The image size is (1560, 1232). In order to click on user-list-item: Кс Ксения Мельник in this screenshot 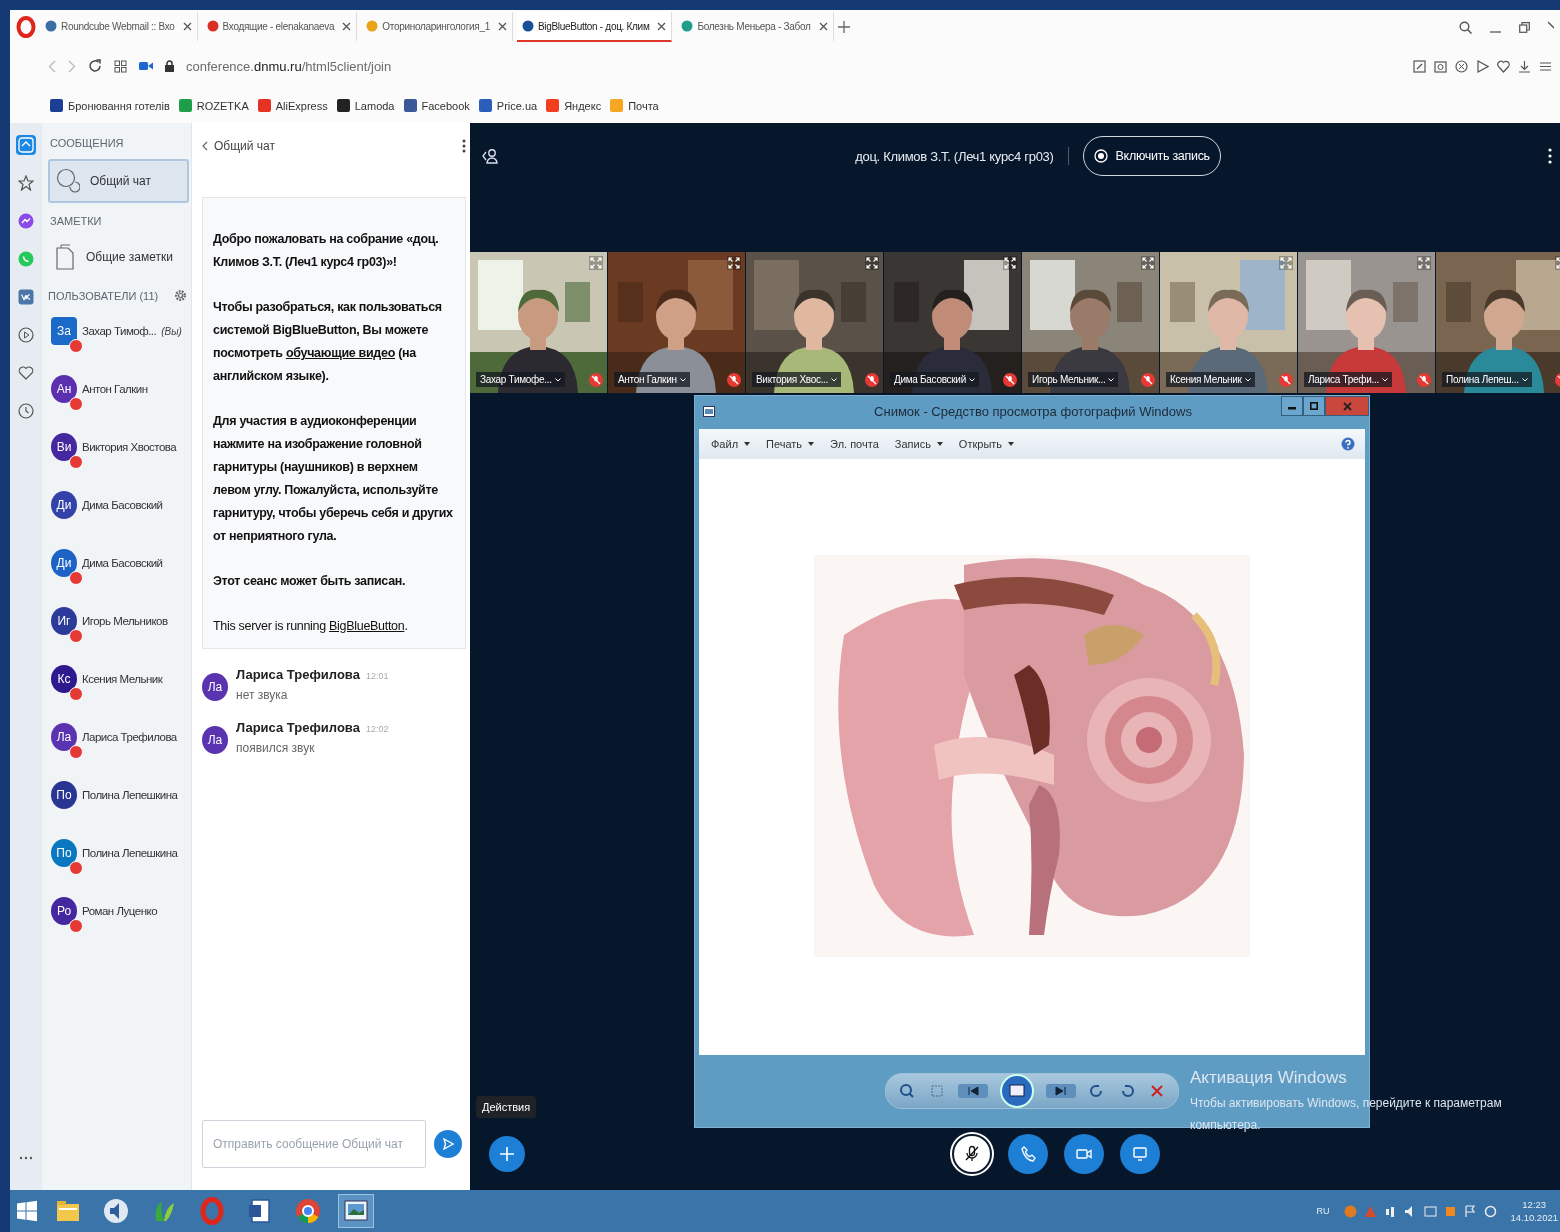, I will do `click(119, 679)`.